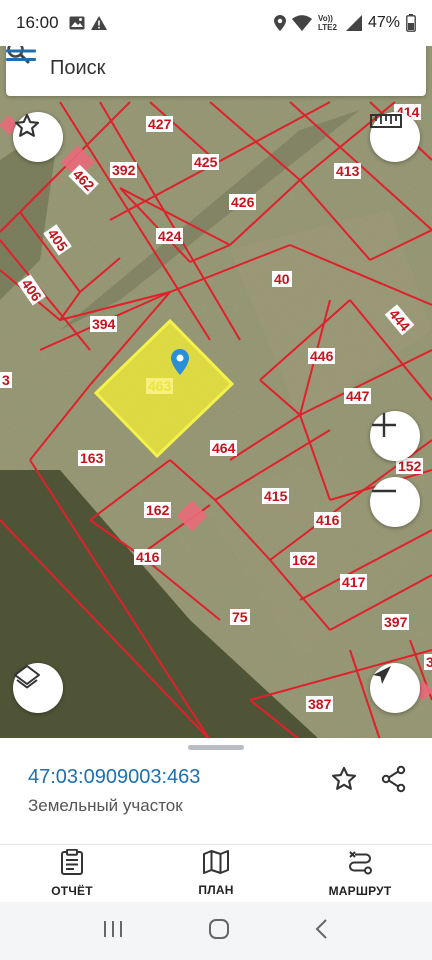 The height and width of the screenshot is (960, 432). I want to click on parcel-label: 426, so click(243, 202).